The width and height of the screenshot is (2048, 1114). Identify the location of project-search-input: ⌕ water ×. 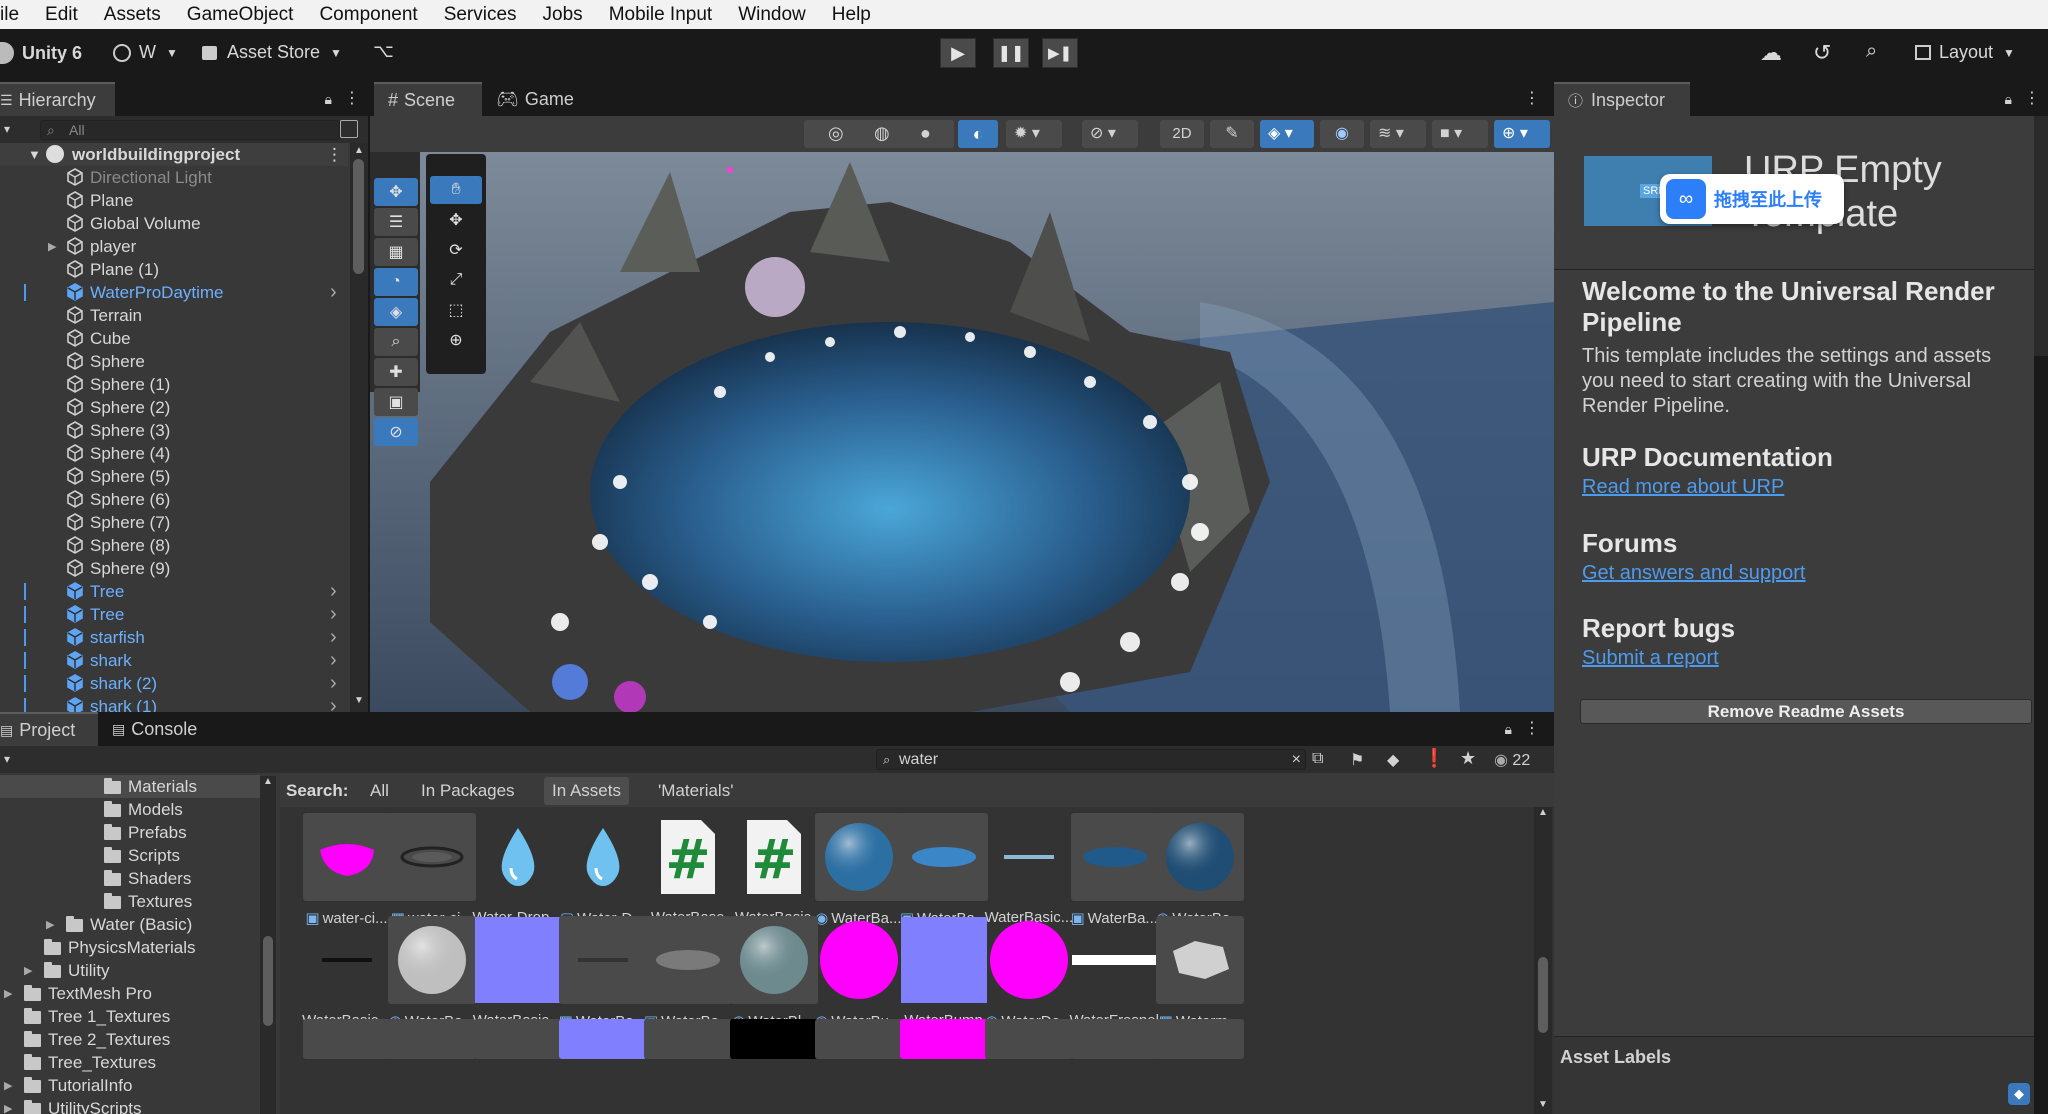
(1091, 759).